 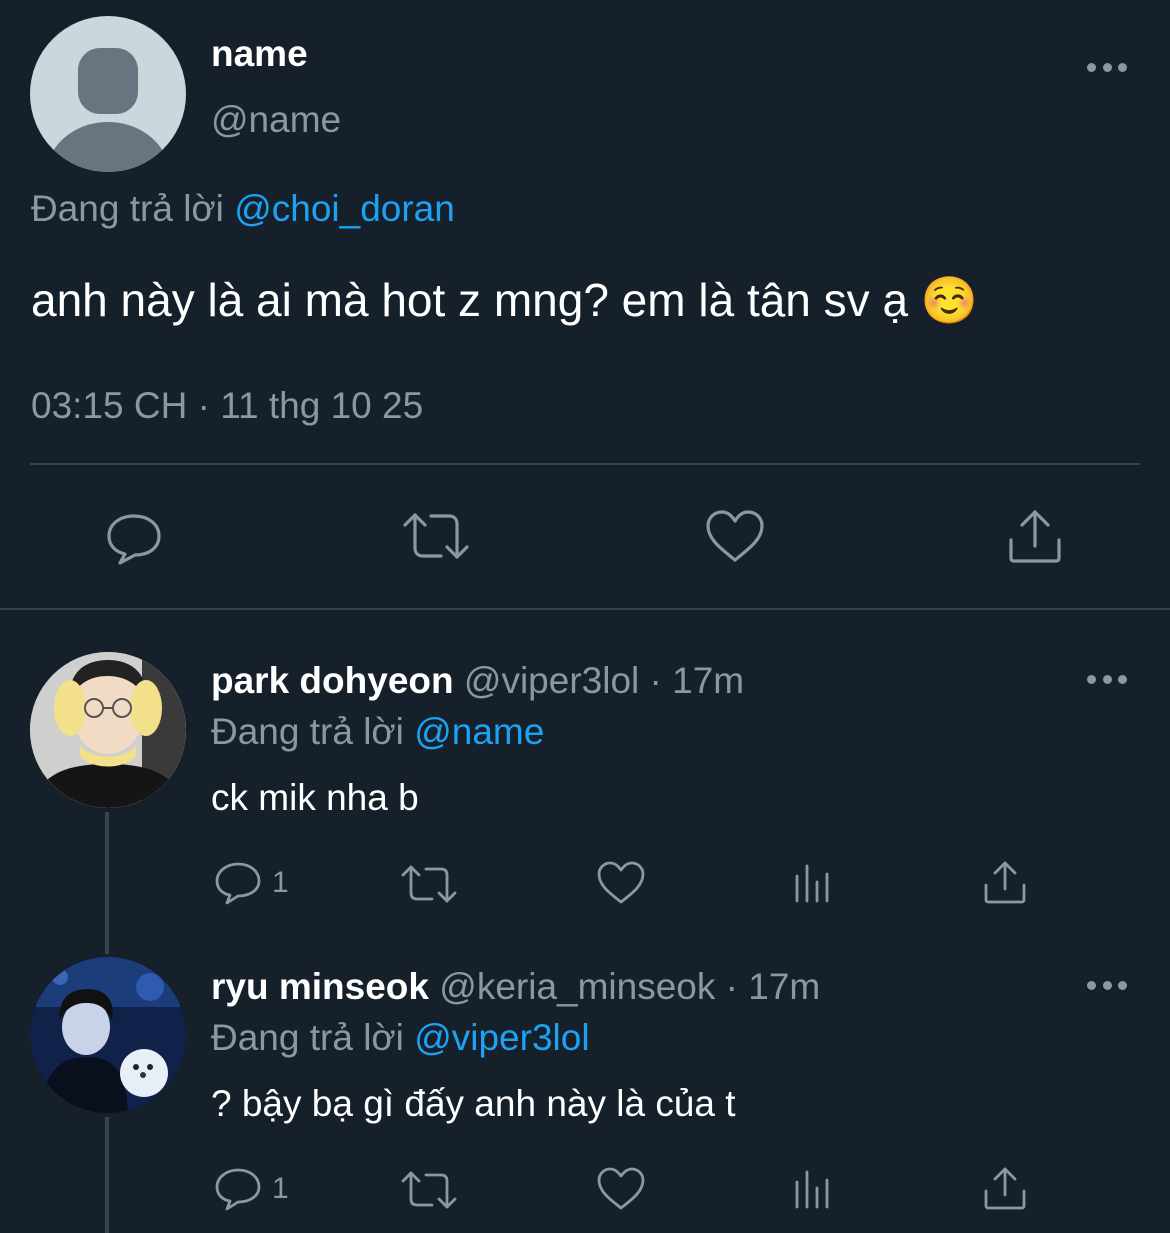 I want to click on main-timestamp: 03:15 CH · 11 thg 10 25, so click(x=227, y=406).